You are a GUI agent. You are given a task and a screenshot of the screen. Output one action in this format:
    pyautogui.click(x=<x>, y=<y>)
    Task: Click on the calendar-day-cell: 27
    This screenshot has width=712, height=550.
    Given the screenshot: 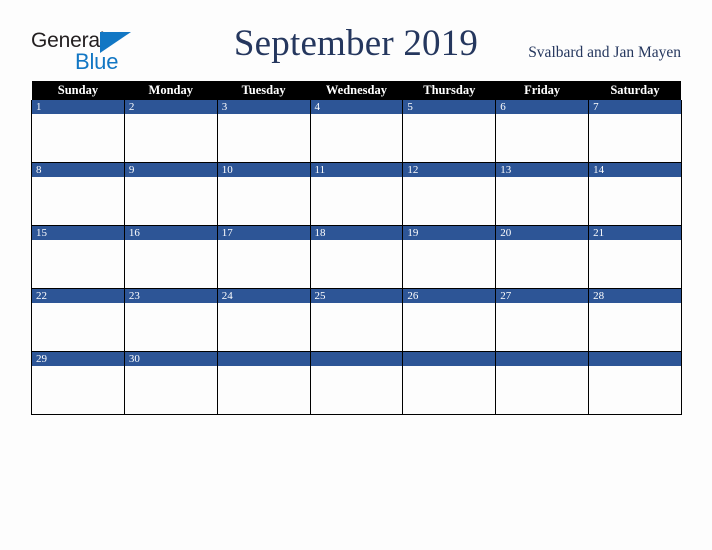 What is the action you would take?
    pyautogui.click(x=542, y=320)
    